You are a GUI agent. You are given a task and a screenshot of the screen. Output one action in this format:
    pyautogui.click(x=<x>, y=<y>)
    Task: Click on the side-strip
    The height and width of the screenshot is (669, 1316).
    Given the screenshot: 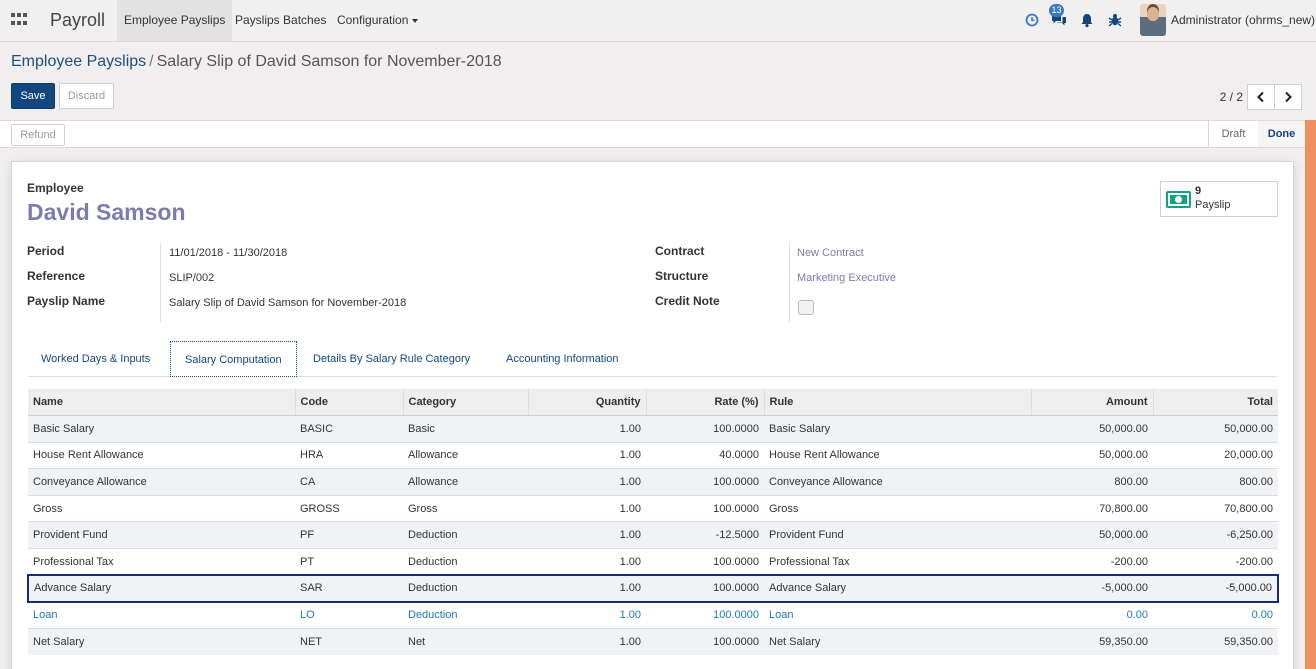 What is the action you would take?
    pyautogui.click(x=1310, y=394)
    